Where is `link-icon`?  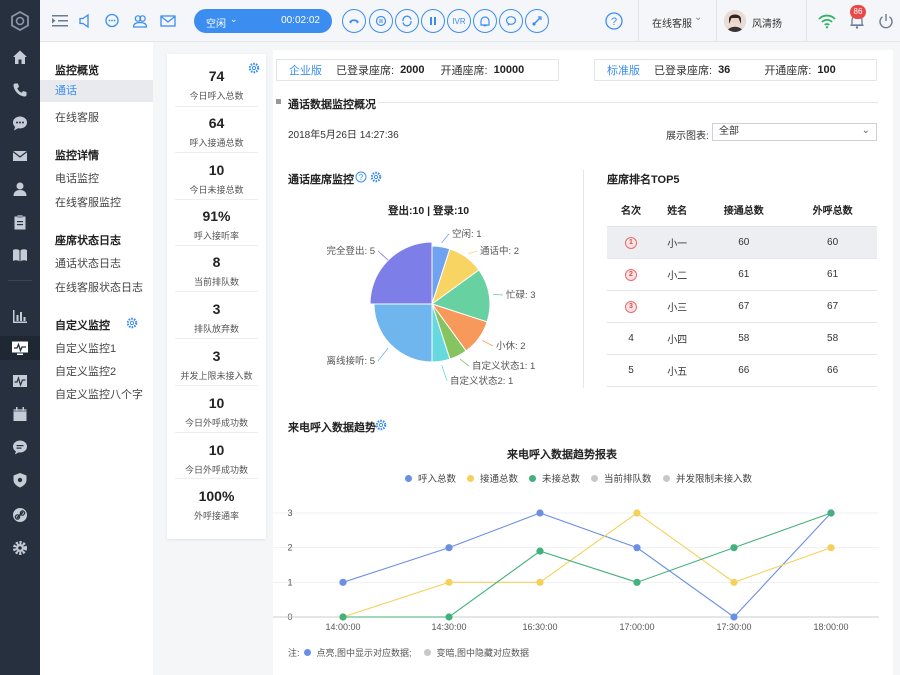
link-icon is located at coordinates (20, 515).